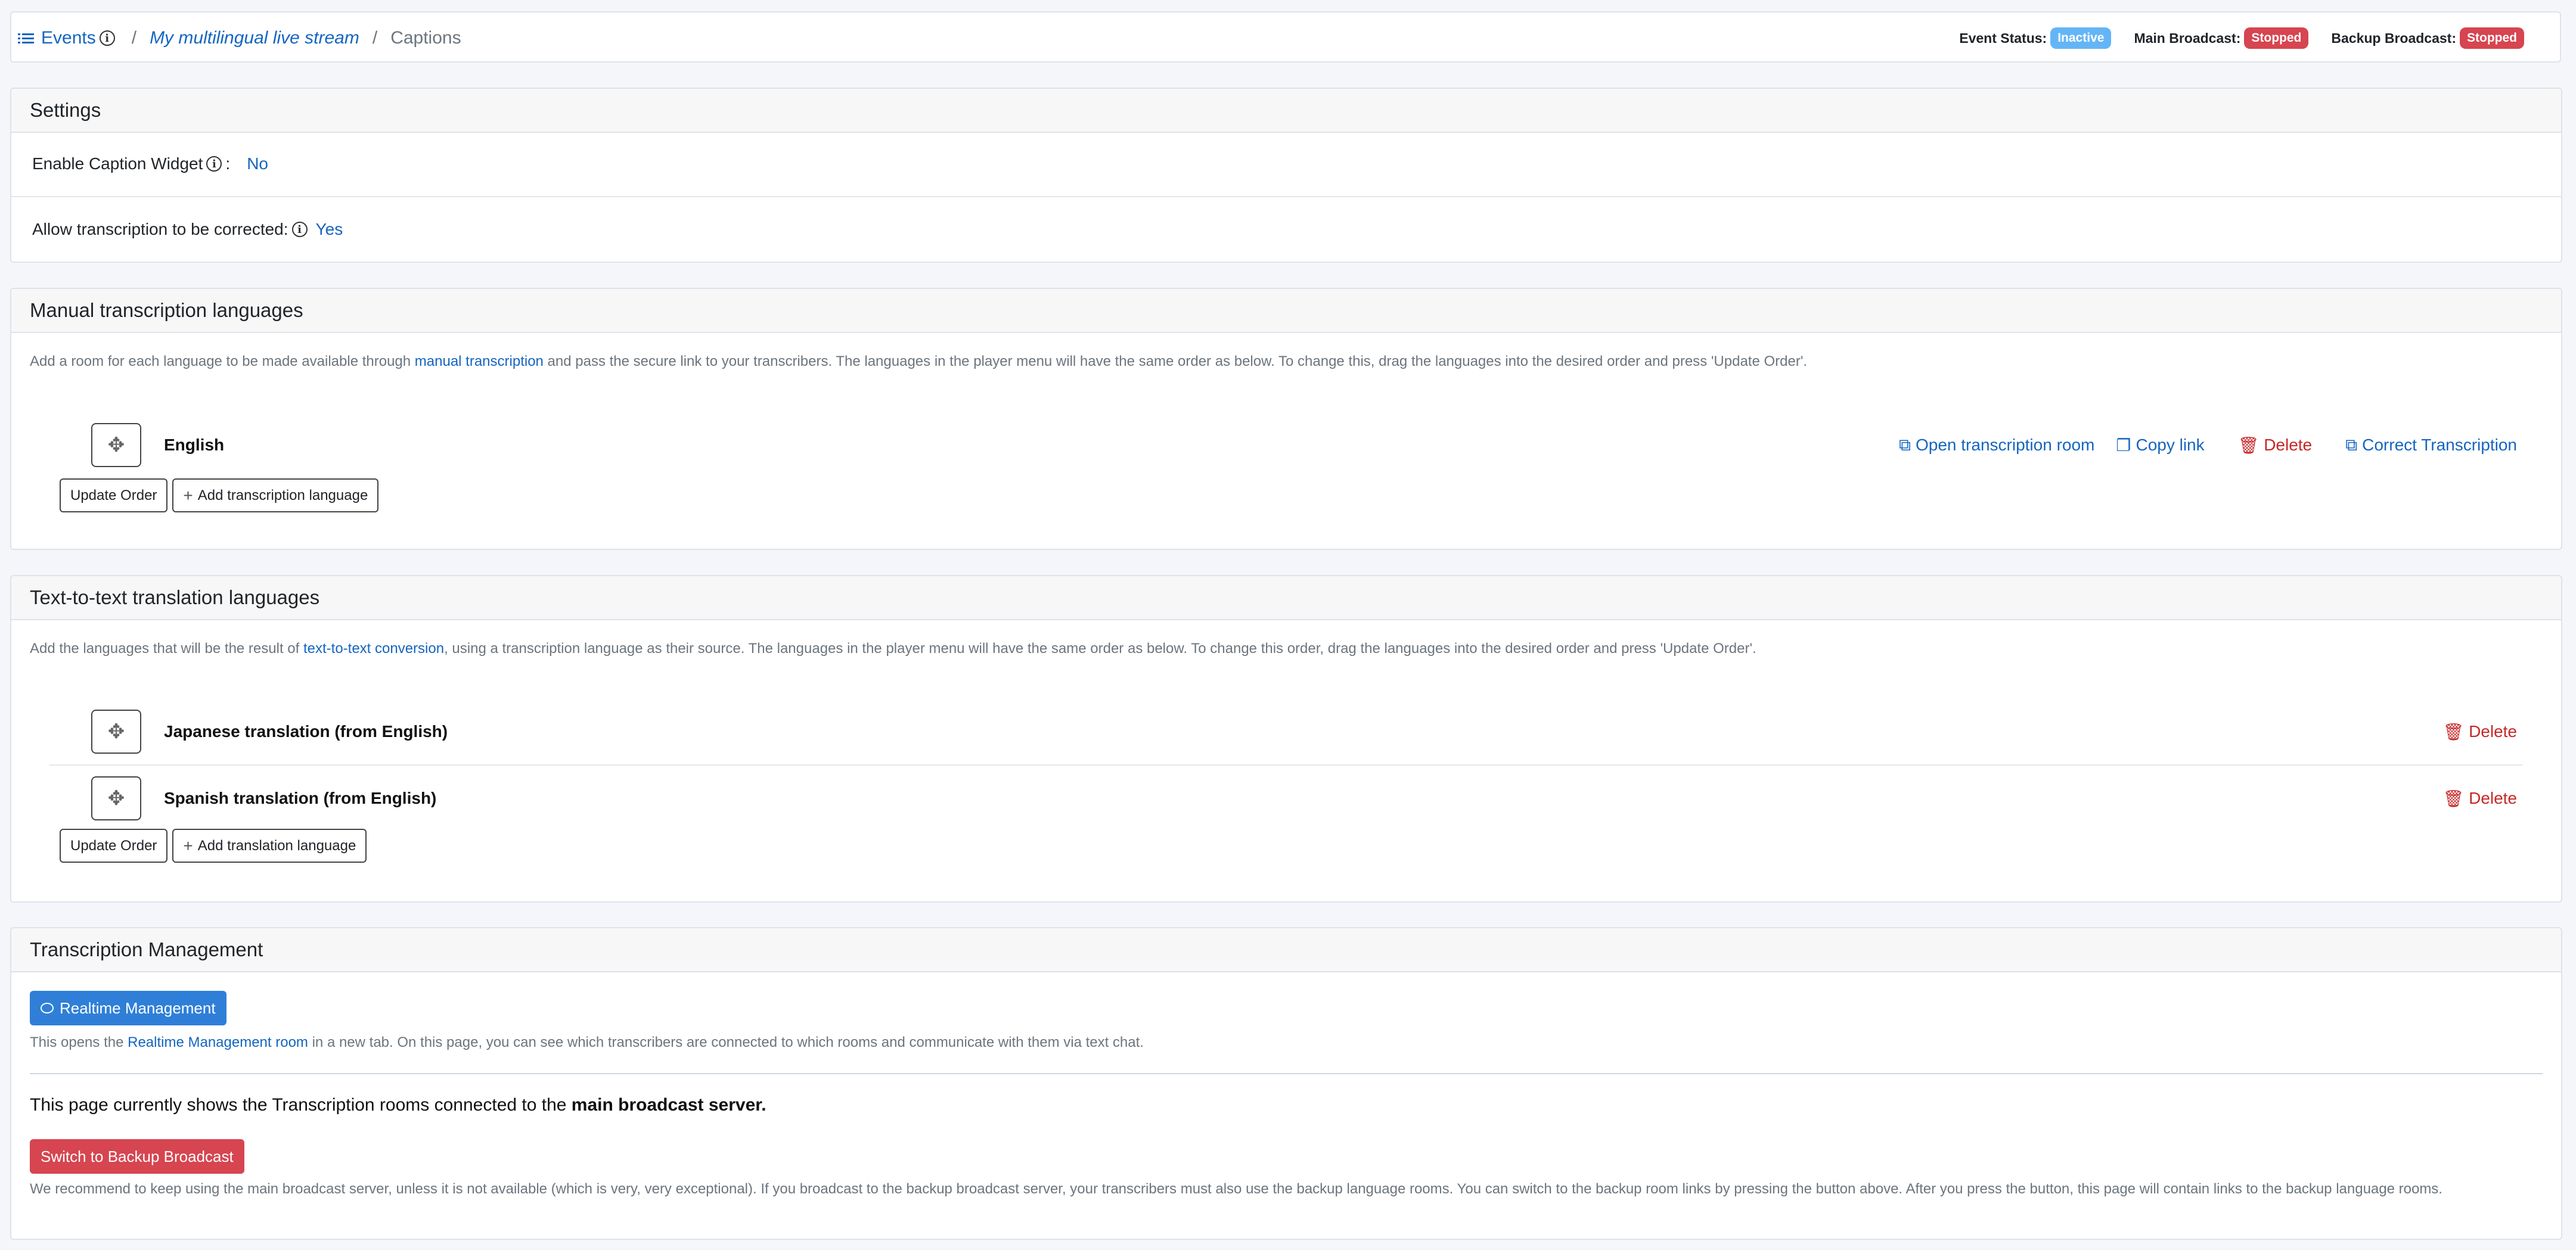  I want to click on realtime-management-button: Realtime Management, so click(128, 1008).